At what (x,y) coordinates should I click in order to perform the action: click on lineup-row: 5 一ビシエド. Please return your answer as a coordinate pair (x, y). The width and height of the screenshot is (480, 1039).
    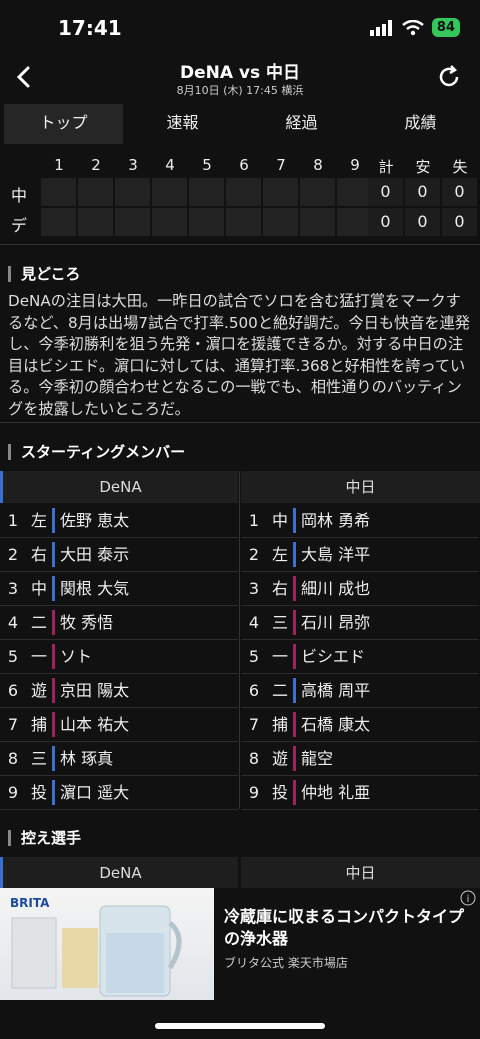
    Looking at the image, I should click on (360, 656).